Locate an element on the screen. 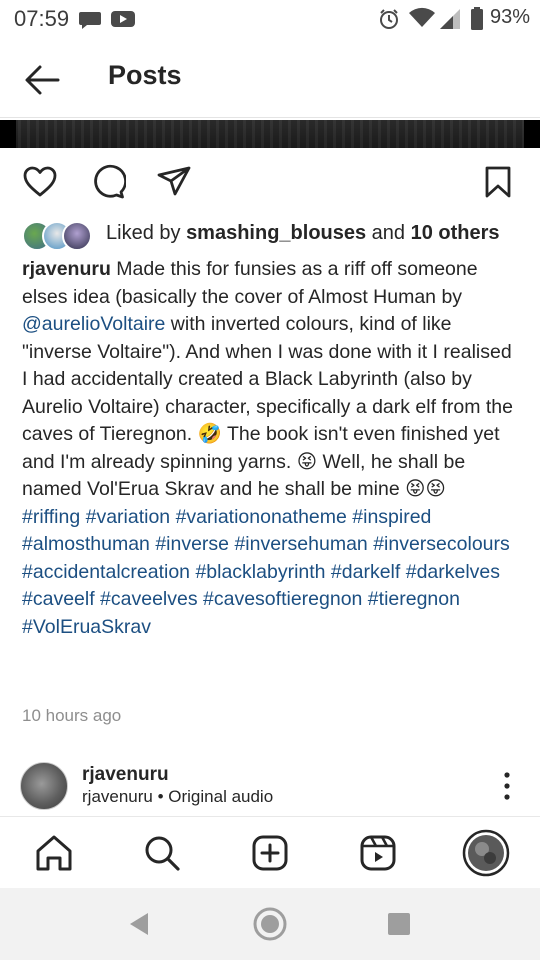 This screenshot has width=540, height=960. share-icon is located at coordinates (174, 182).